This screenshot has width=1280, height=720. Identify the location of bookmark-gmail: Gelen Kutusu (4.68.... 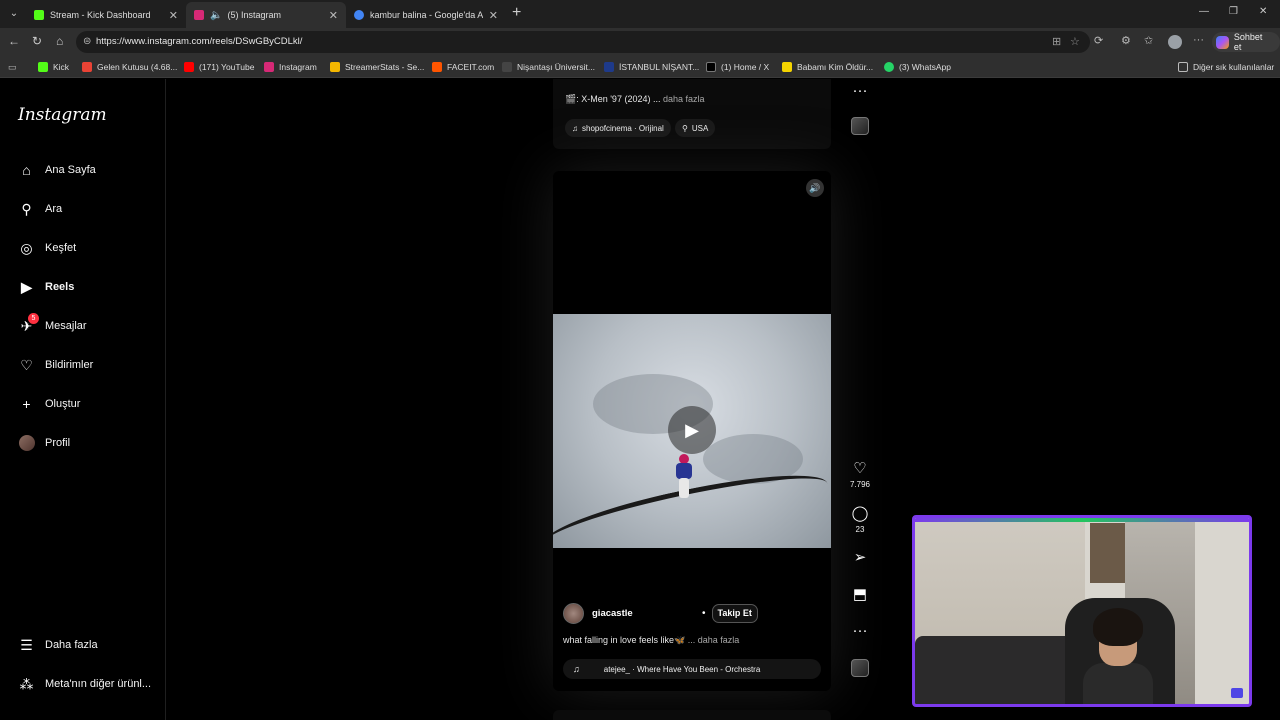
(129, 67).